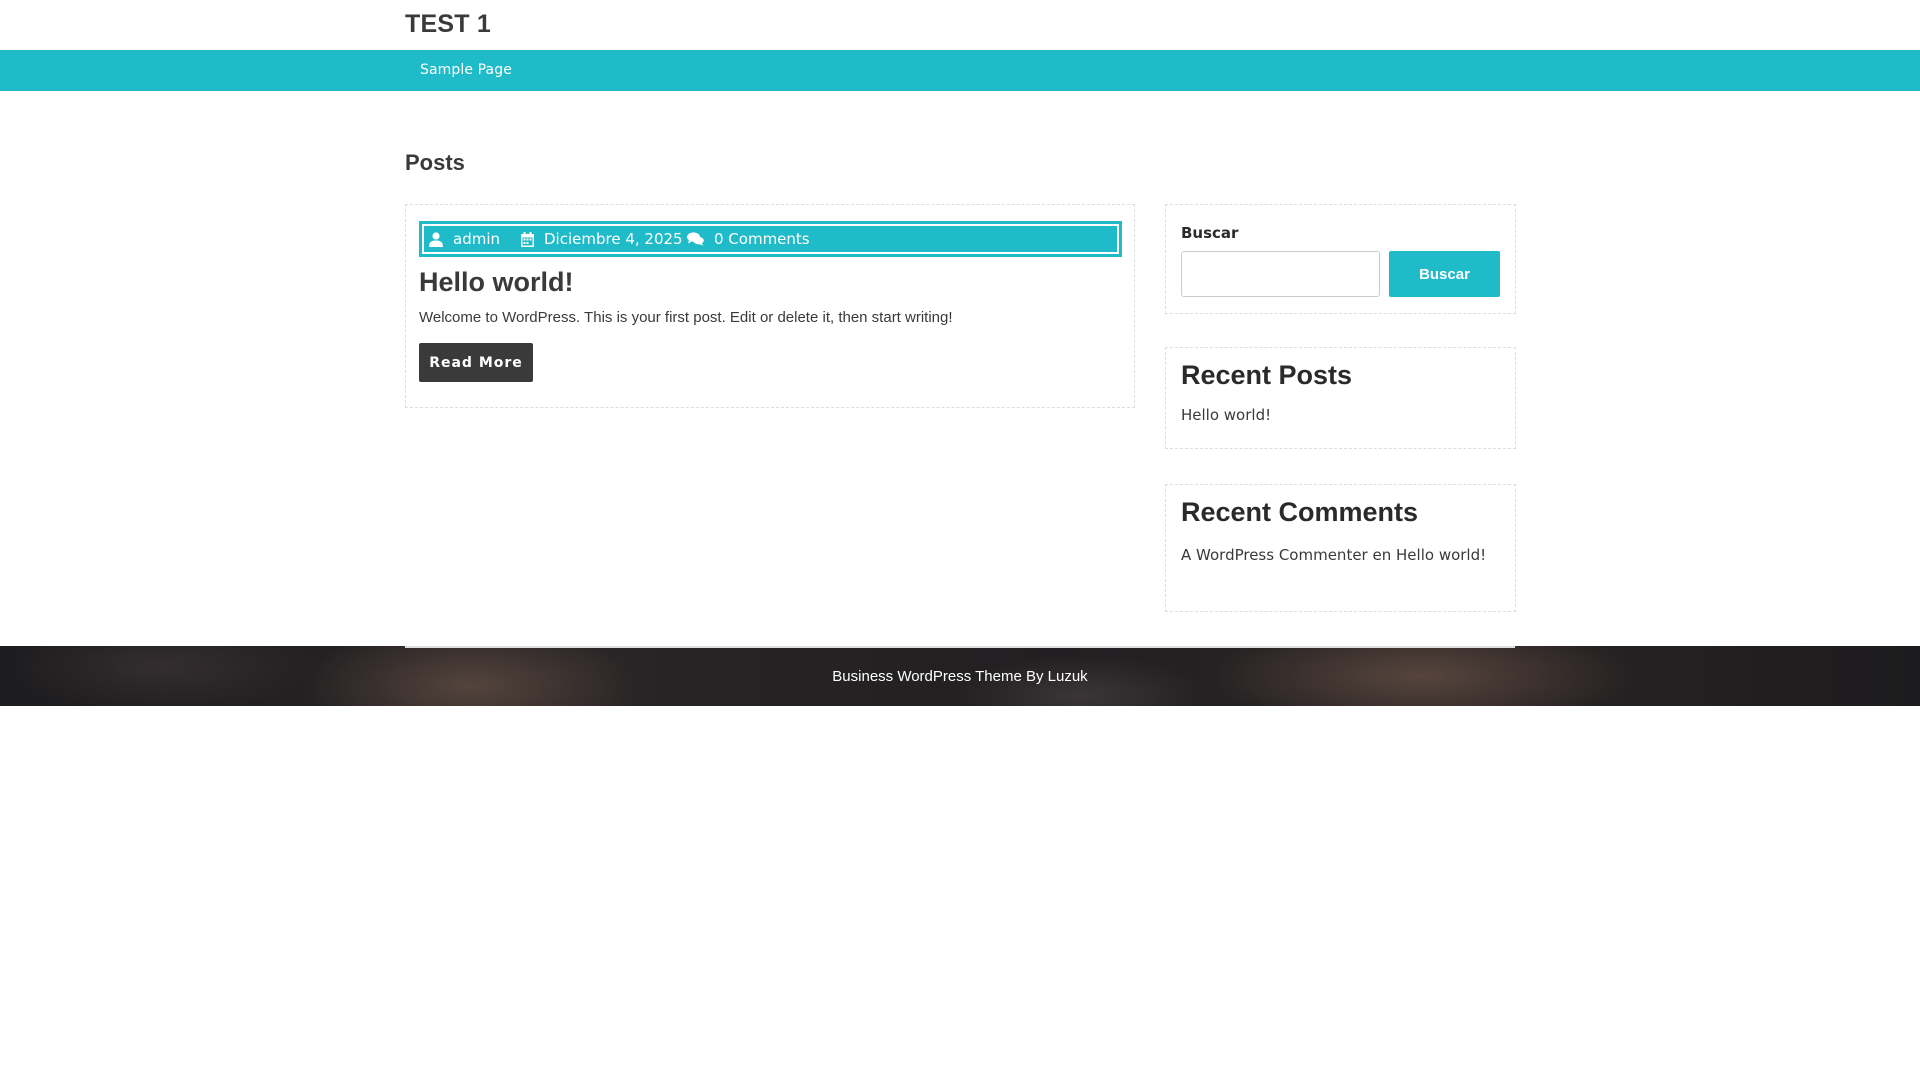  What do you see at coordinates (1300, 512) in the screenshot?
I see `recent-comments-title: Recent Comments` at bounding box center [1300, 512].